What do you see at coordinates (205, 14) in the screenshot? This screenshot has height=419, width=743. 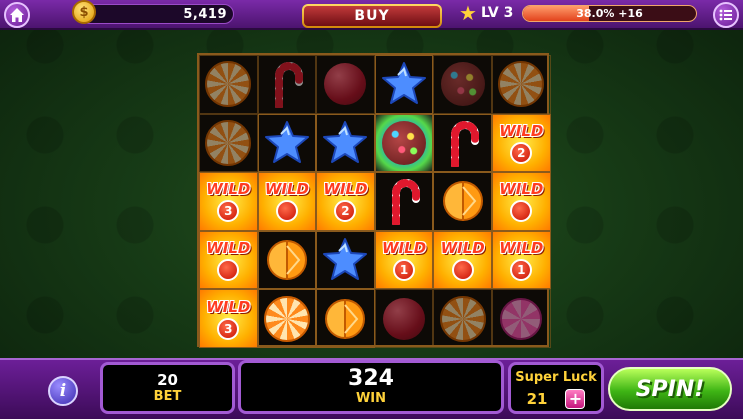 I see `coin-balance-value: 5,419` at bounding box center [205, 14].